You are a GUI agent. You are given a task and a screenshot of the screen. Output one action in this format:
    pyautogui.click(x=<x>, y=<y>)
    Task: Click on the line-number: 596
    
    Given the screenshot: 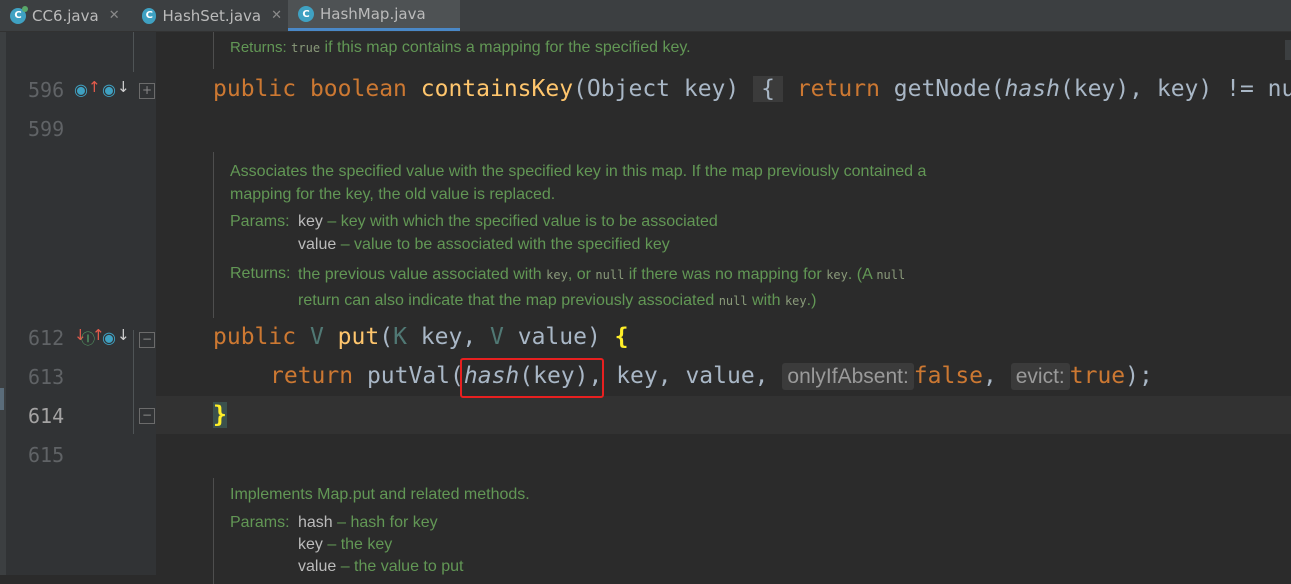 What is the action you would take?
    pyautogui.click(x=46, y=90)
    